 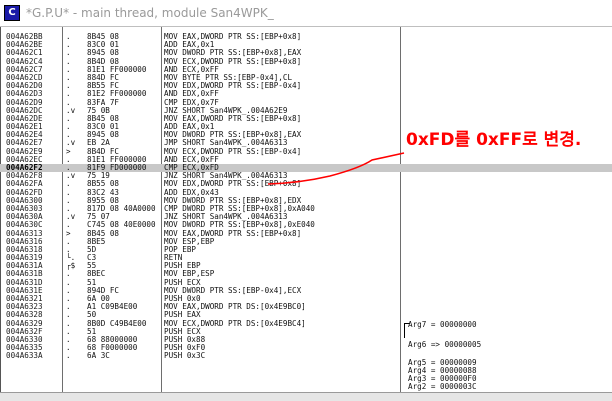 I want to click on row-address: 004A633A, so click(x=24, y=356).